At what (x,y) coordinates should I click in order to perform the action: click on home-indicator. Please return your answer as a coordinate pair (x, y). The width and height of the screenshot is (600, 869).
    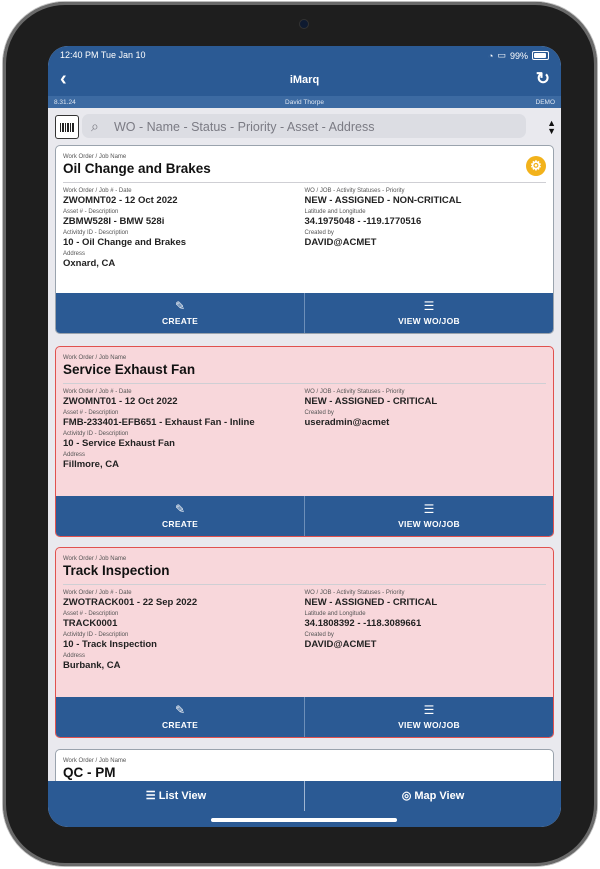
    Looking at the image, I should click on (304, 819).